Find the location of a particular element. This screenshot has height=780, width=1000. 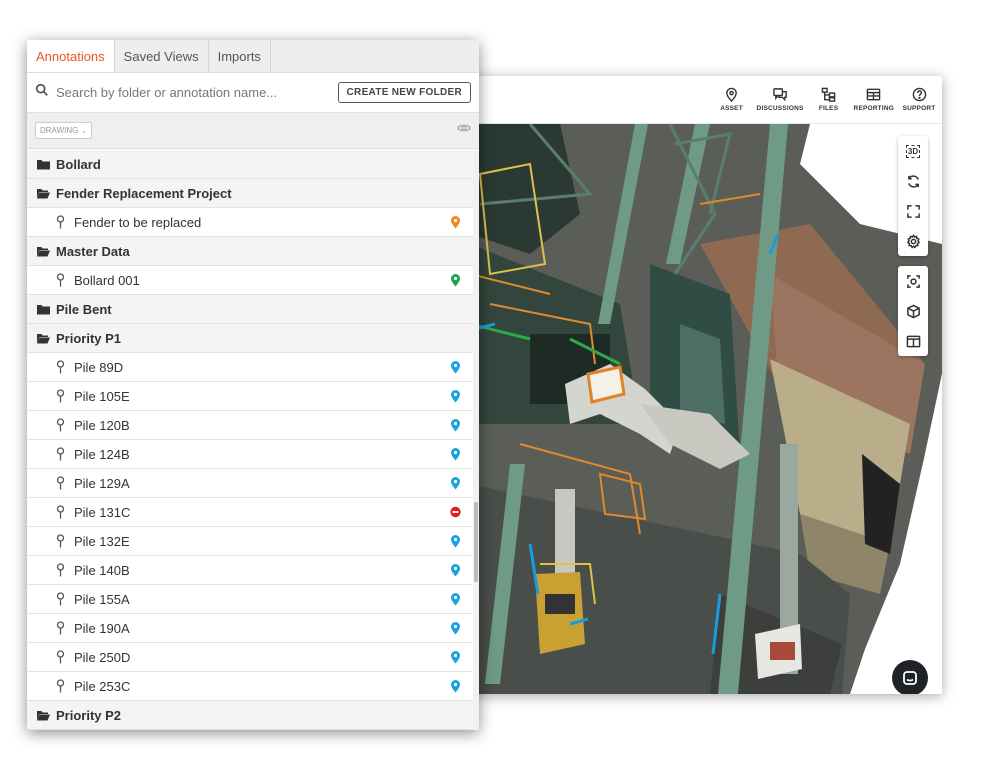

folder-row: Fender Replacement Project is located at coordinates (250, 193).